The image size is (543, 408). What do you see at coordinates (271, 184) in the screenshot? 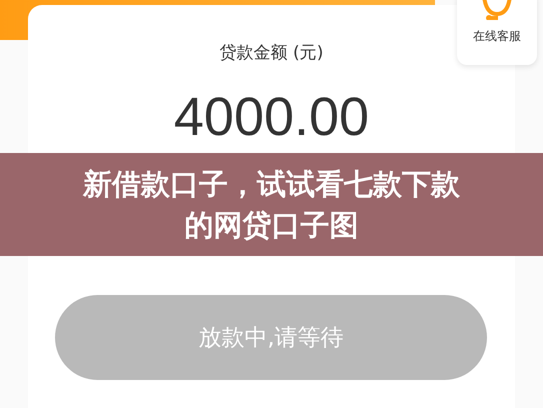
I see `caption-text: 新借款口子，试试看七款下款` at bounding box center [271, 184].